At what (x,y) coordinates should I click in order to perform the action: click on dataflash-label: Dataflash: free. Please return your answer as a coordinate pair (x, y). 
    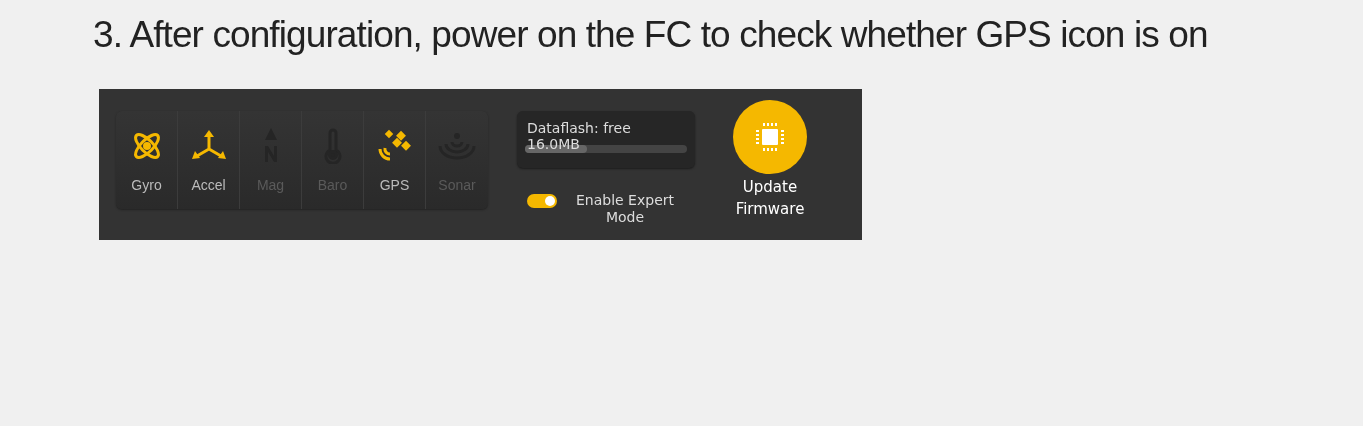
    Looking at the image, I should click on (579, 128).